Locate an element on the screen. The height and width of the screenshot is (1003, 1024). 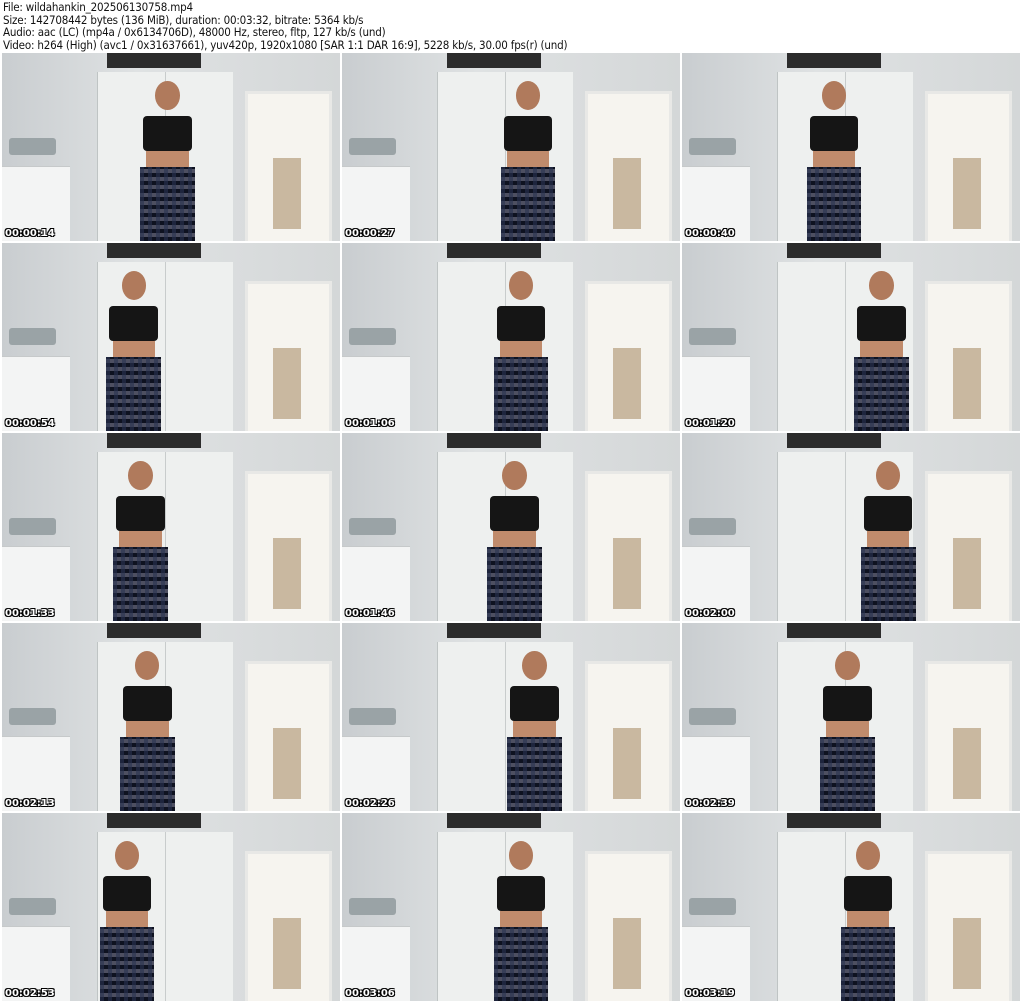
video-thumbnail: 00:01:33 is located at coordinates (171, 527).